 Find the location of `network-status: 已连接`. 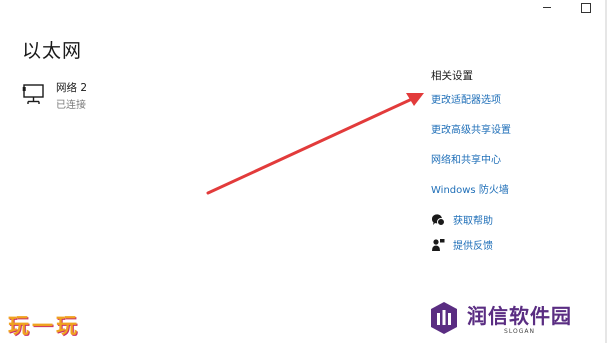

network-status: 已连接 is located at coordinates (71, 105).